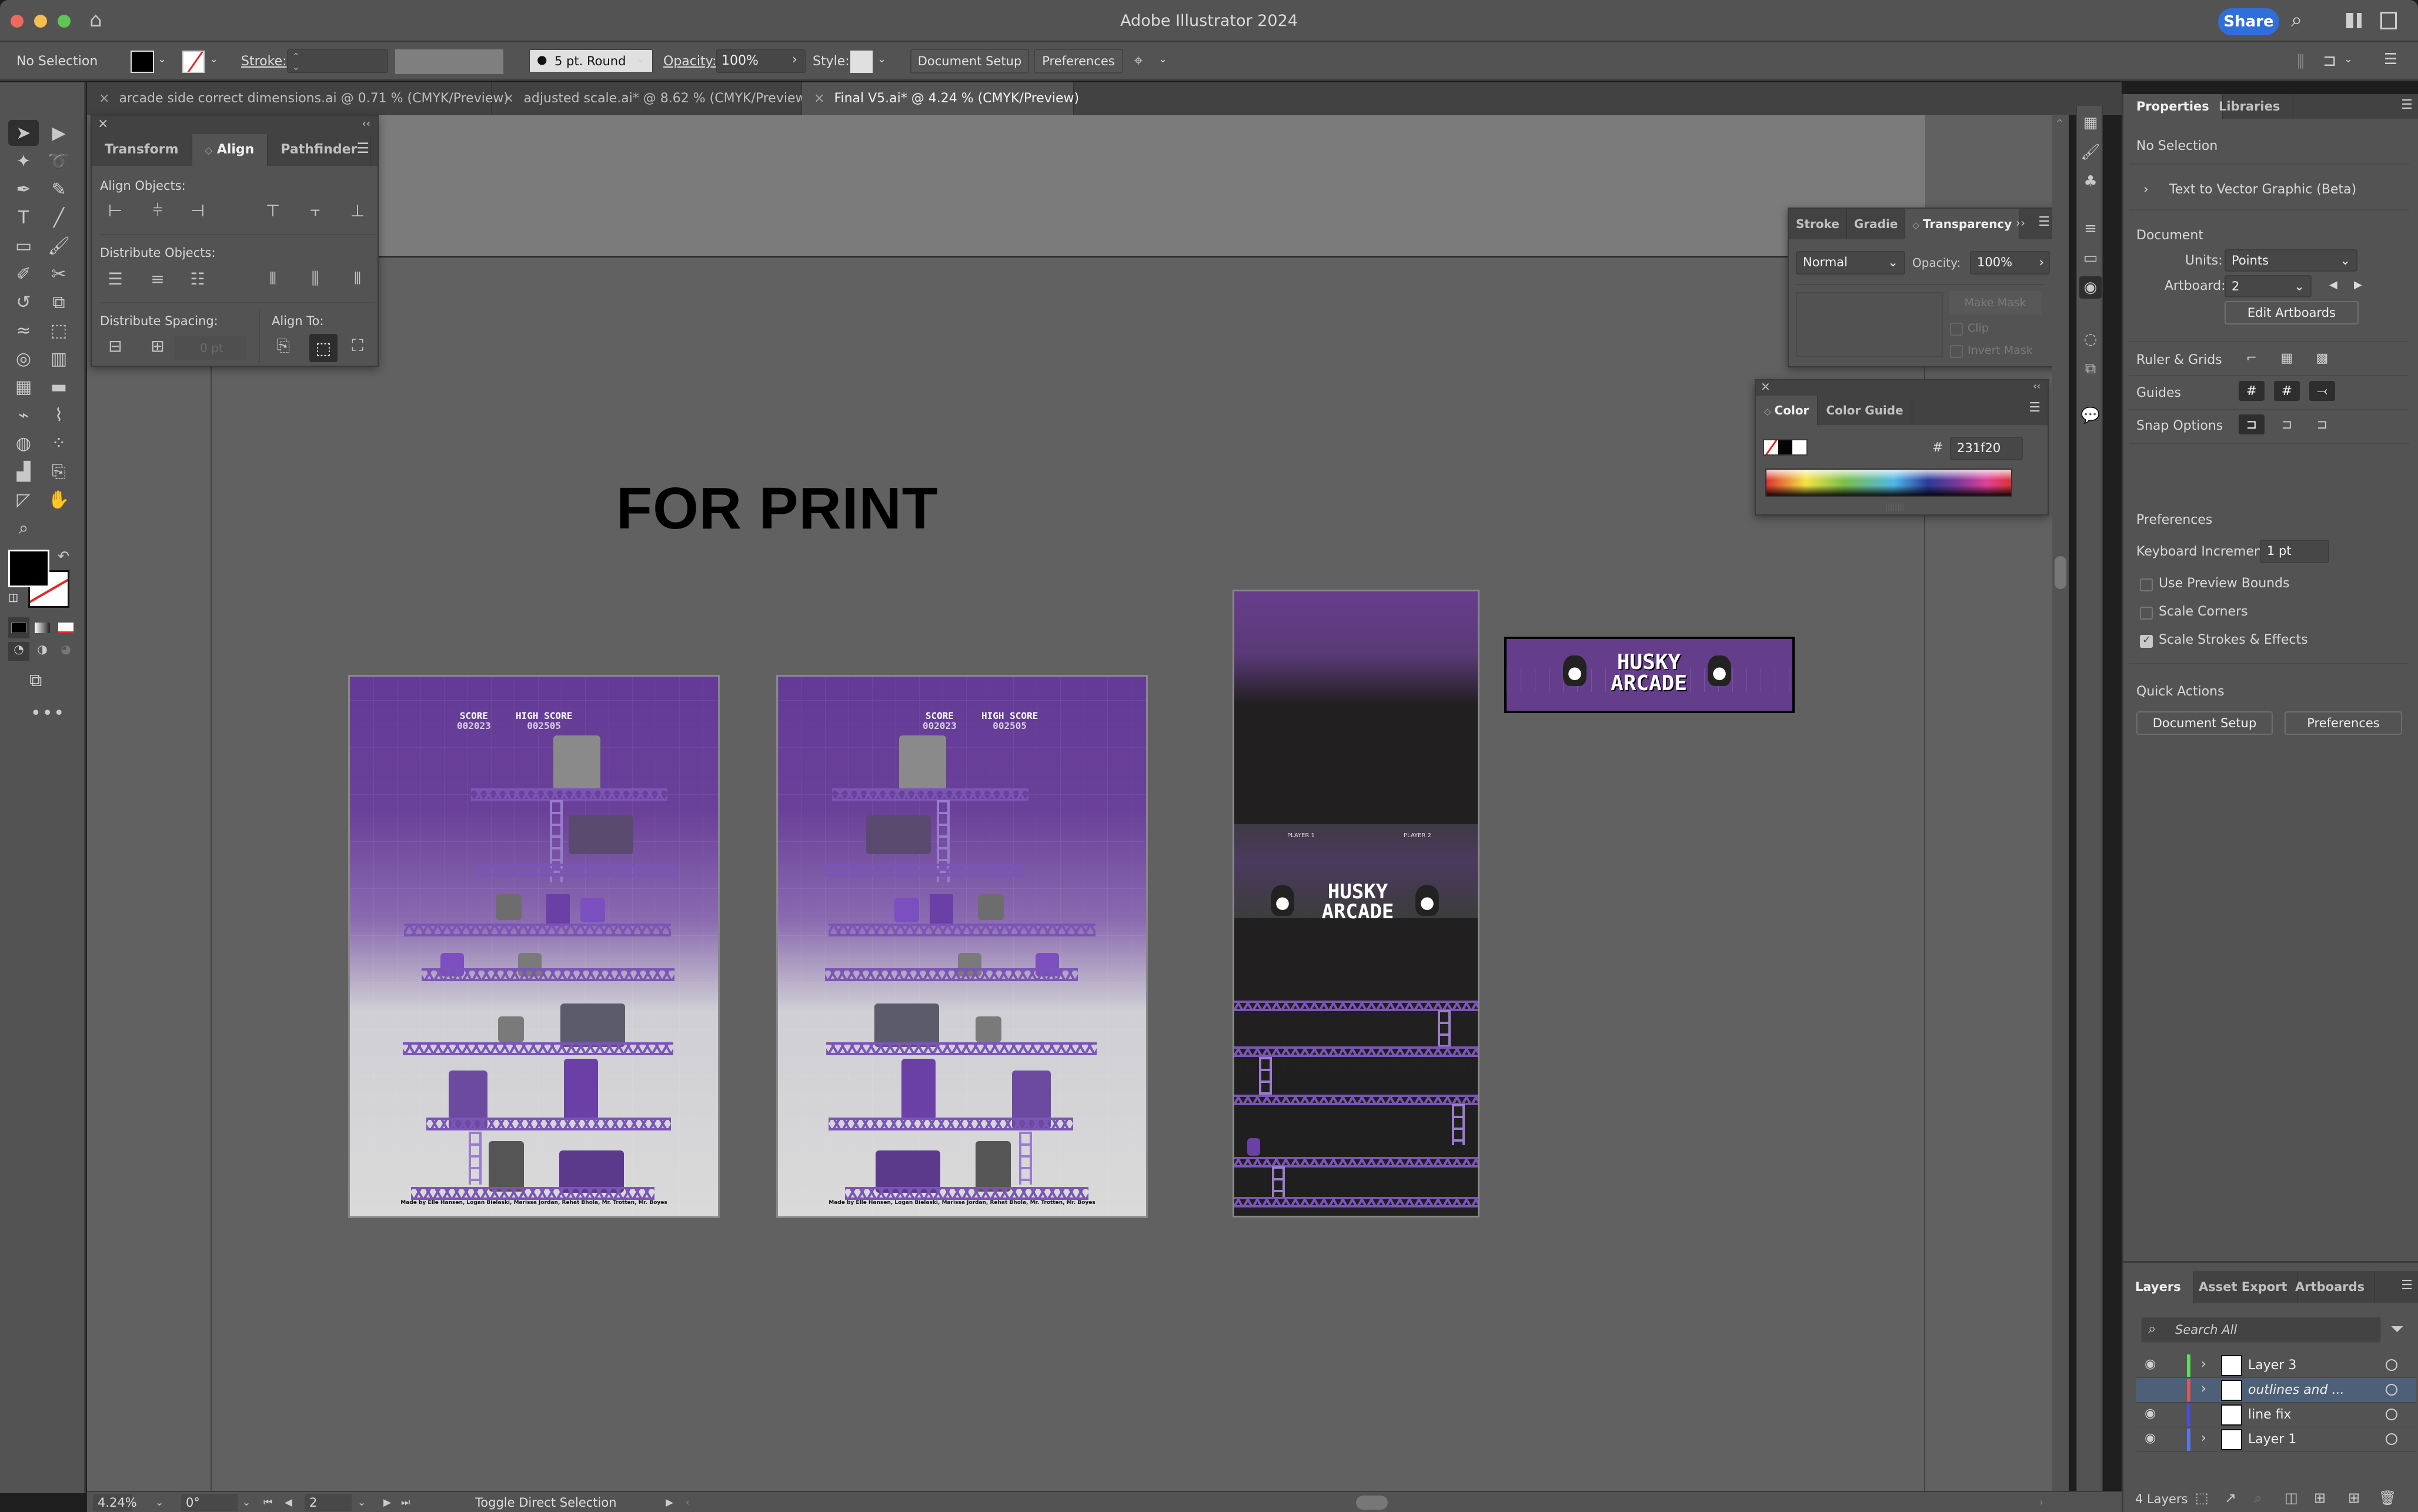  What do you see at coordinates (18, 652) in the screenshot?
I see `draw-normal-button: ◔` at bounding box center [18, 652].